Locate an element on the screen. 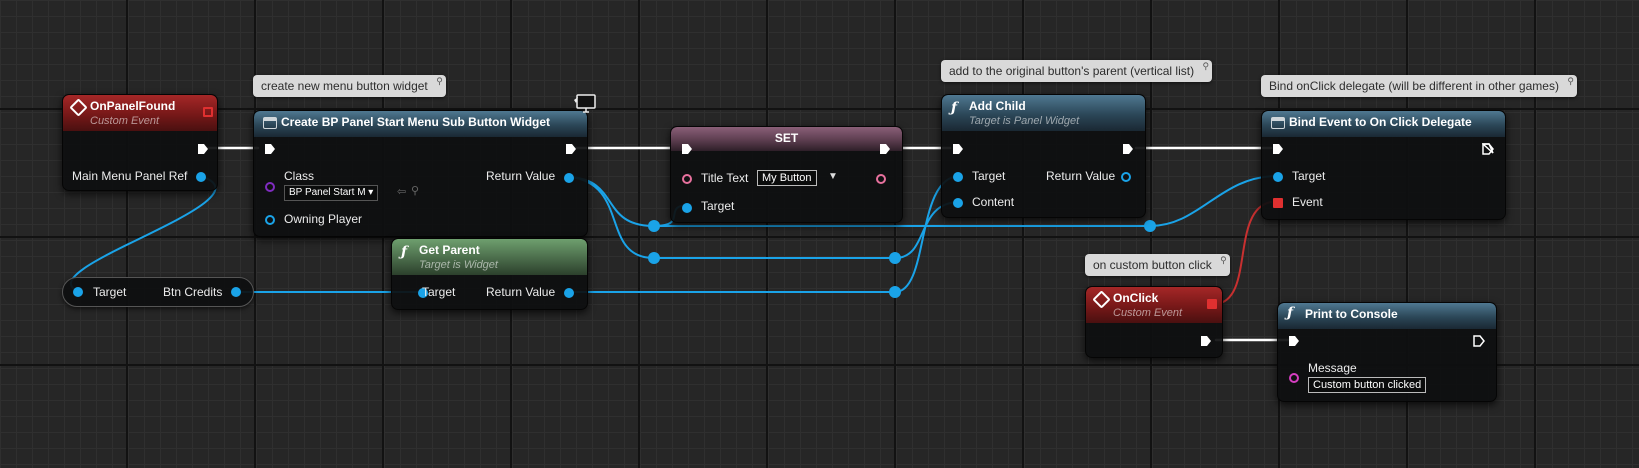  node-header: OnPanelFound Custom Event is located at coordinates (140, 113).